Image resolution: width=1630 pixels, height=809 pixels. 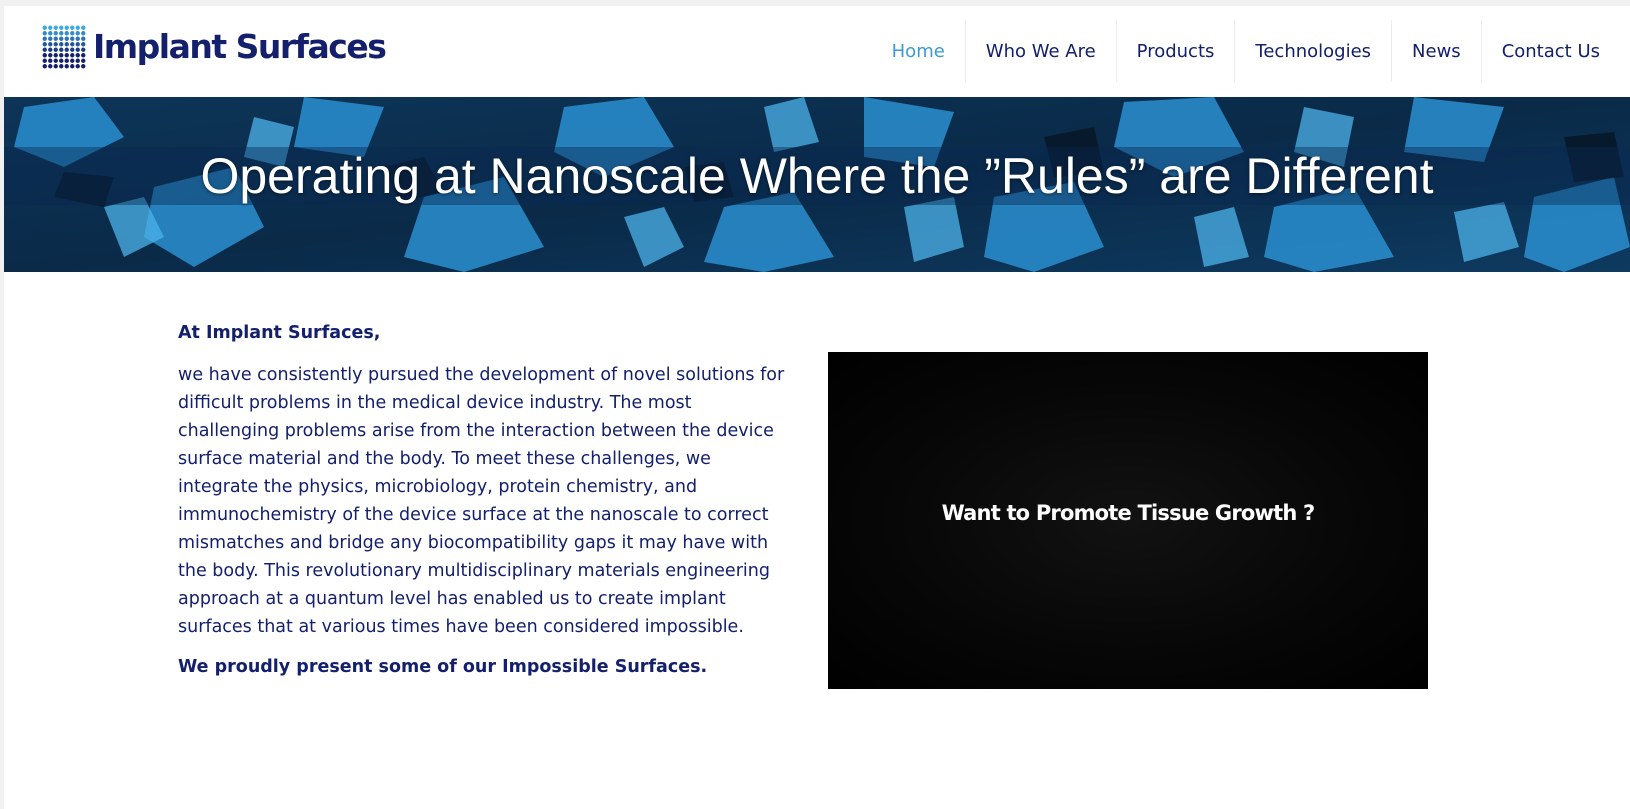 What do you see at coordinates (279, 333) in the screenshot?
I see `intro-heading: At Implant Surfaces,` at bounding box center [279, 333].